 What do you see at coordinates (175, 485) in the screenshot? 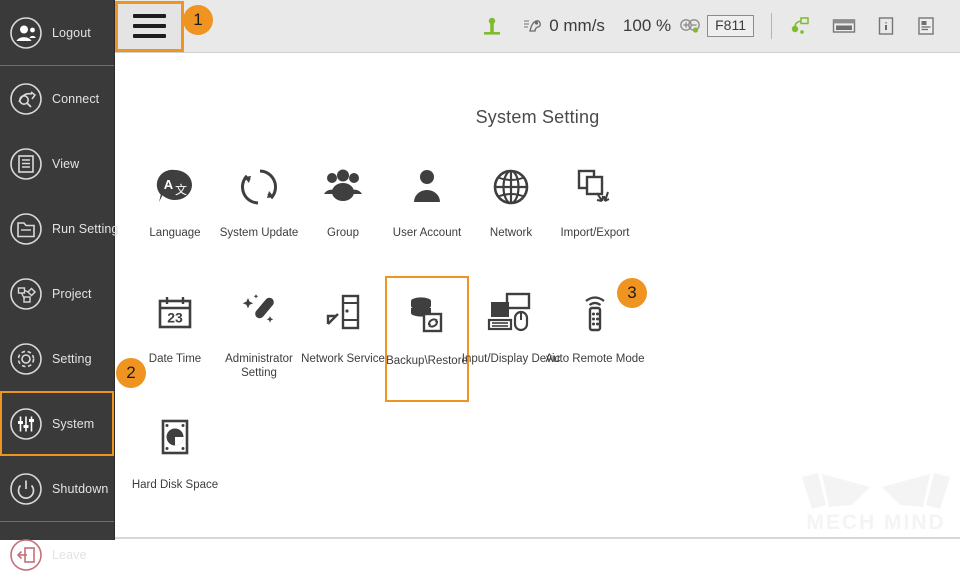
I see `tile-label: Hard Disk Space` at bounding box center [175, 485].